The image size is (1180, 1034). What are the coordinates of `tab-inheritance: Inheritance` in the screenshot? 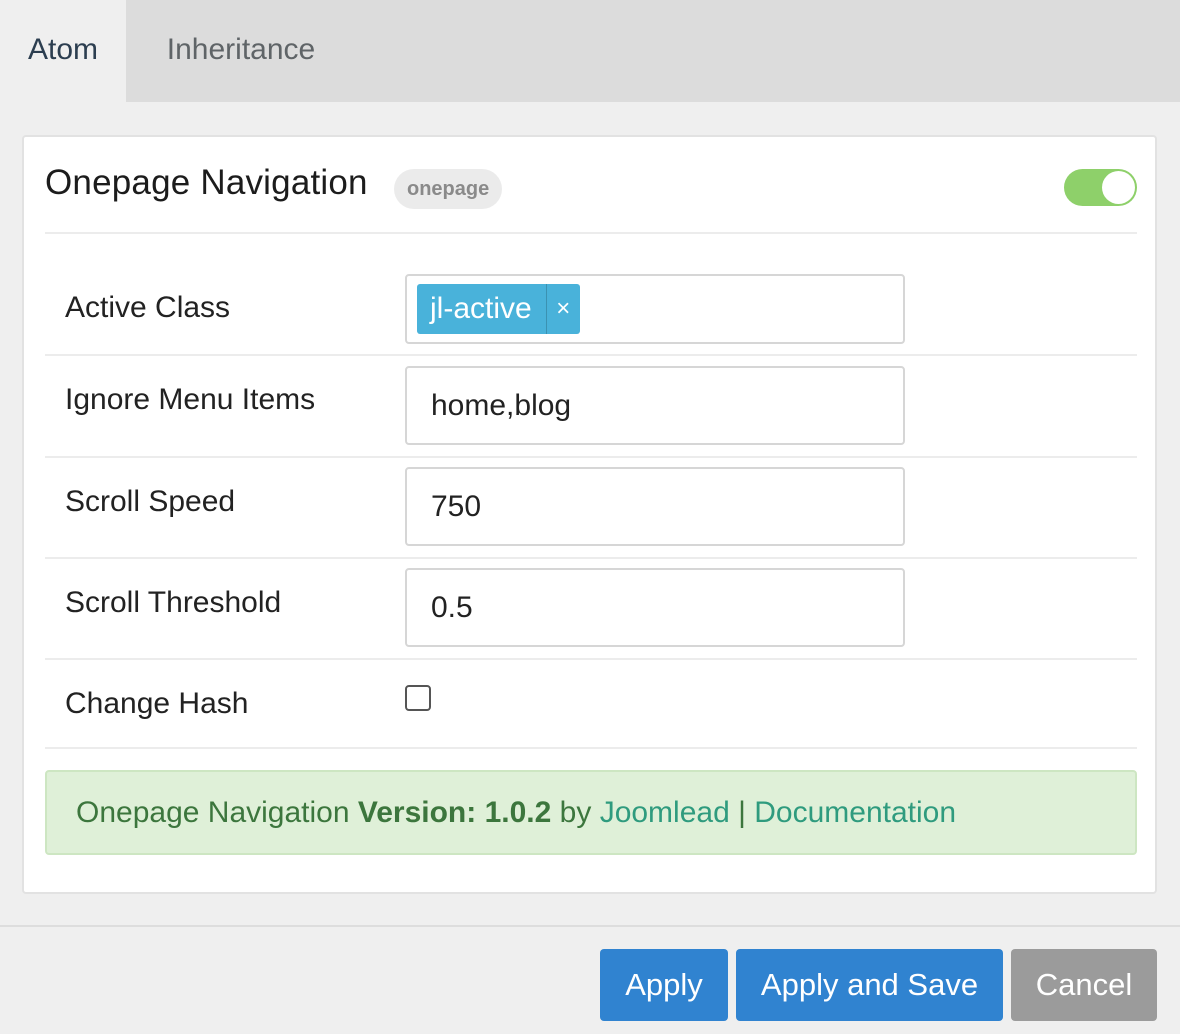 It's located at (241, 51).